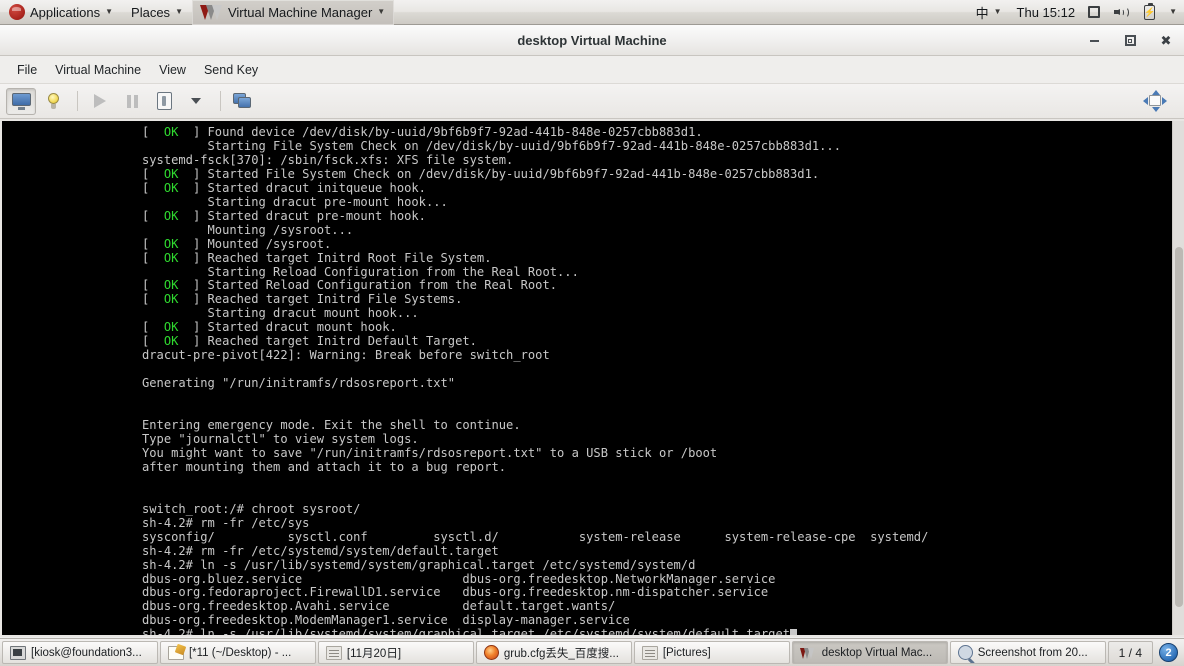  I want to click on panel-clock: Thu 15:12, so click(1046, 12).